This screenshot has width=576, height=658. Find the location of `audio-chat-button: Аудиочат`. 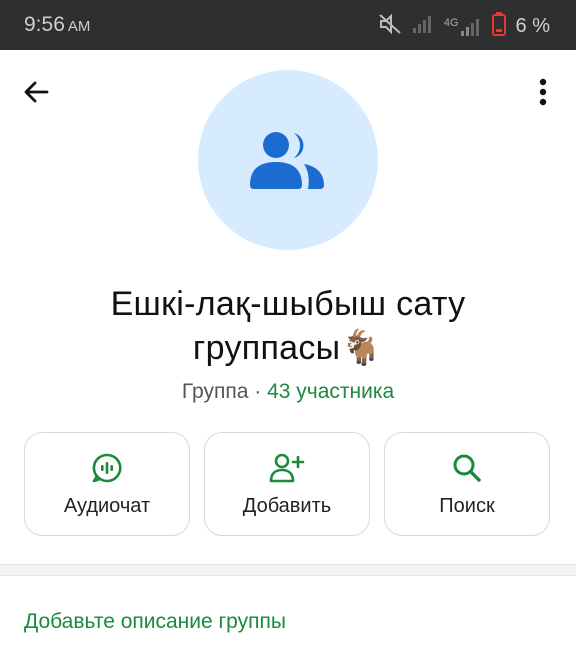

audio-chat-button: Аудиочат is located at coordinates (107, 484).